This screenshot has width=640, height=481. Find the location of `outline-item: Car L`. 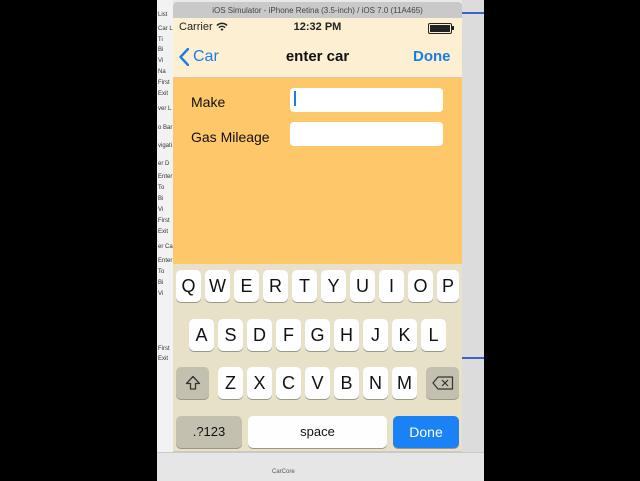

outline-item: Car L is located at coordinates (165, 29).